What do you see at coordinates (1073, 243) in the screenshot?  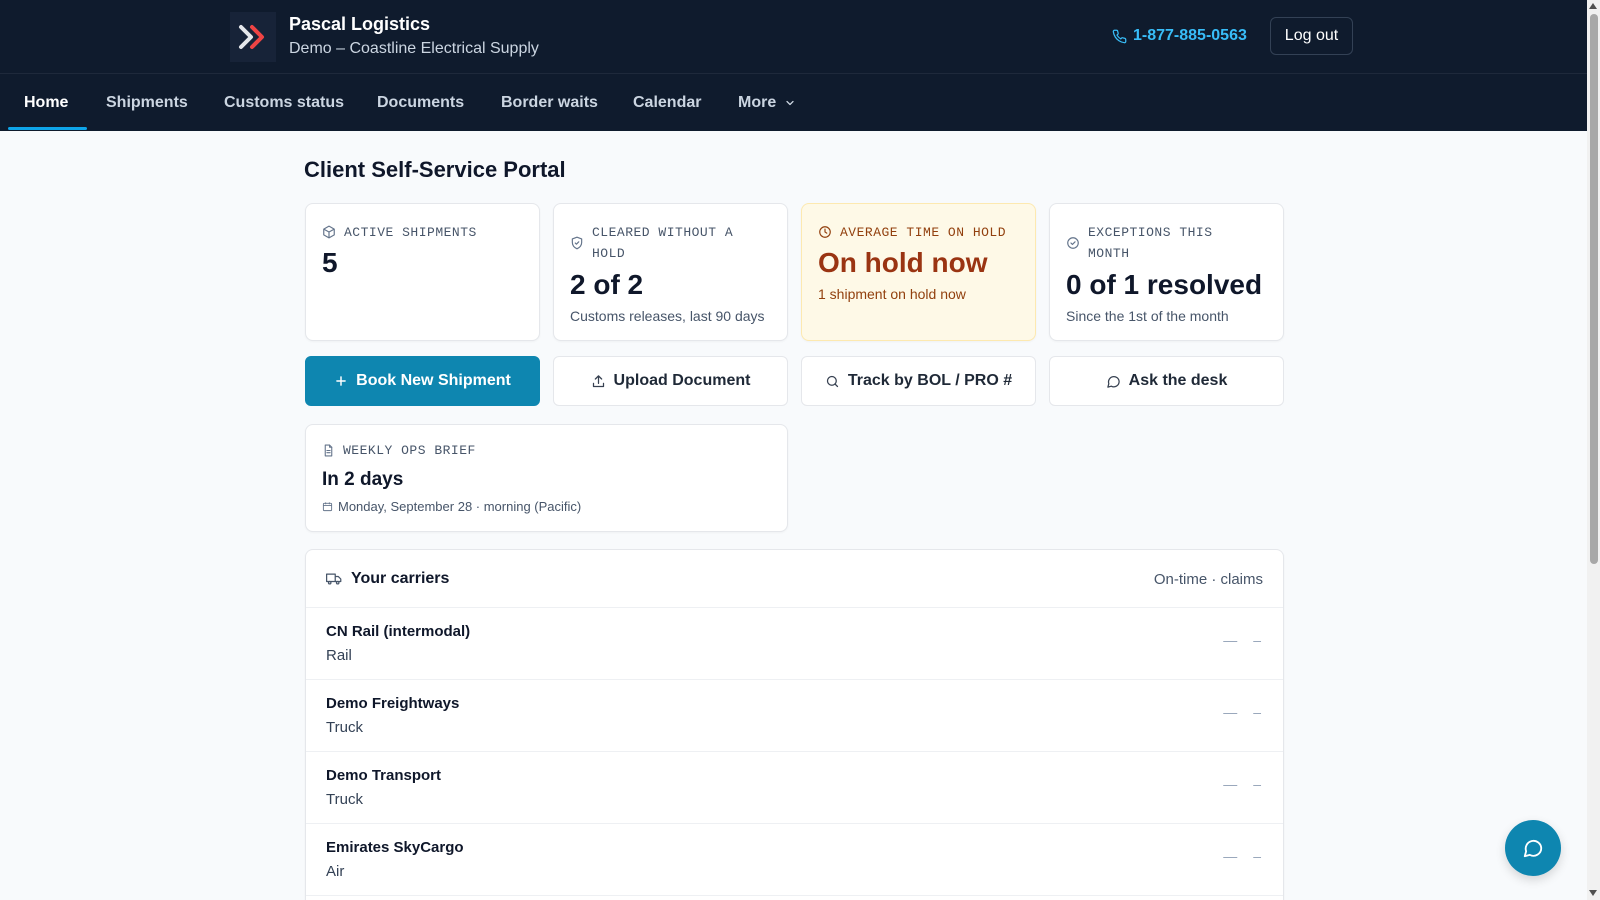 I see `check-circle-icon` at bounding box center [1073, 243].